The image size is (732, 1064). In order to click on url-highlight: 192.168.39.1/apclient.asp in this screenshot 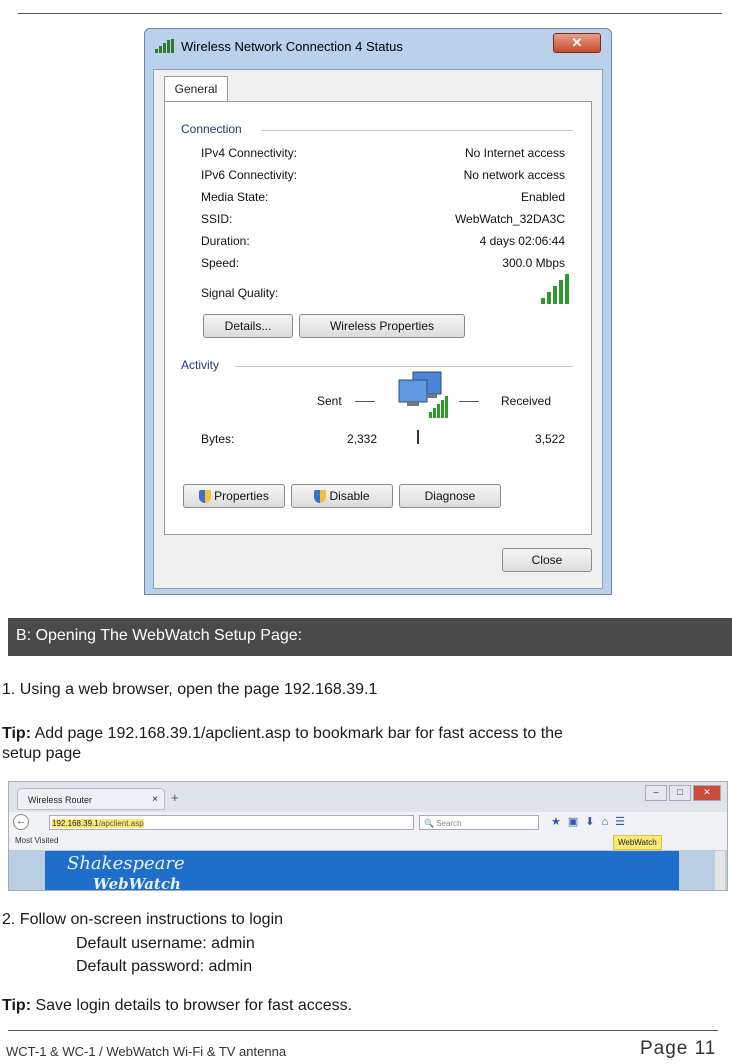, I will do `click(98, 823)`.